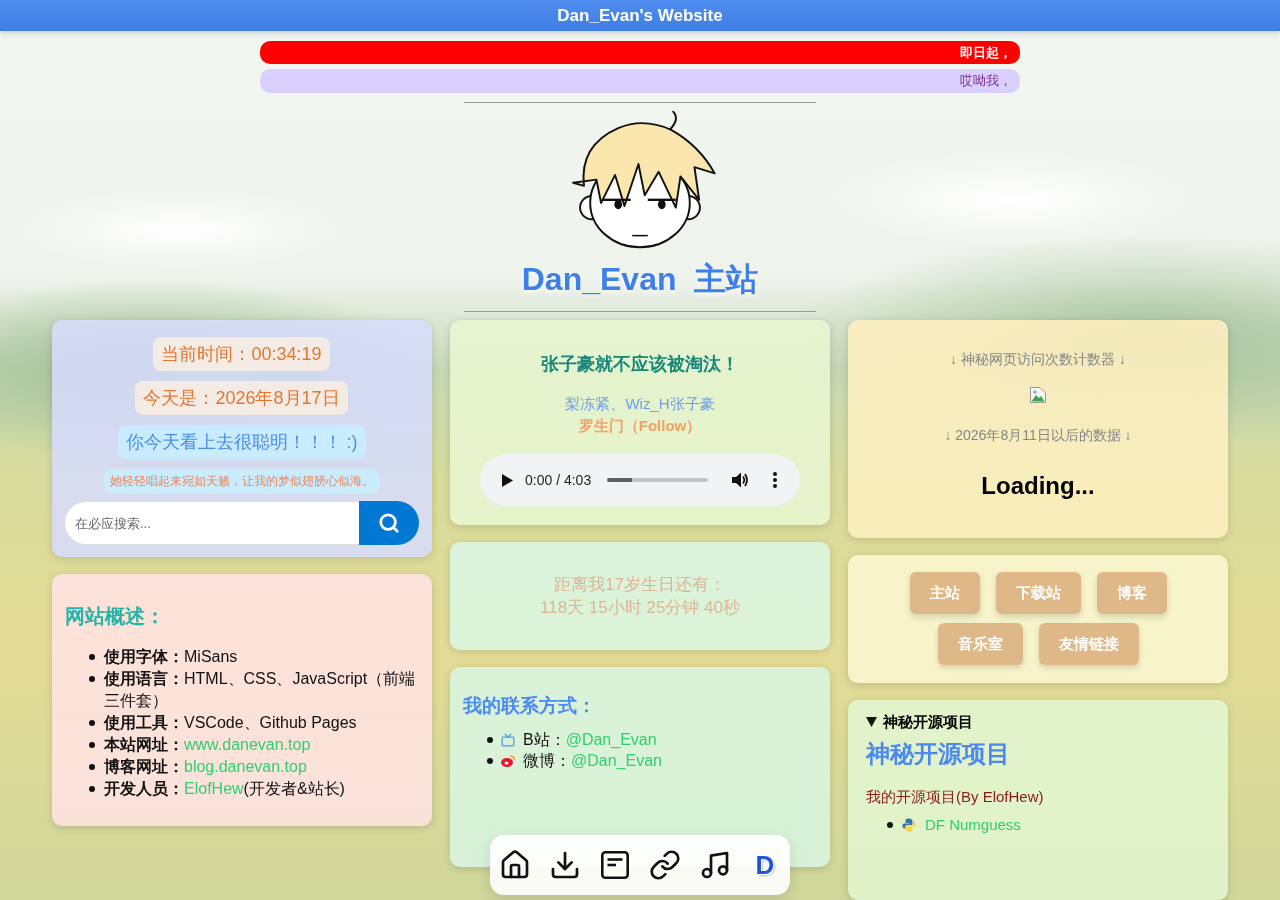 The width and height of the screenshot is (1280, 900). Describe the element at coordinates (565, 865) in the screenshot. I see `download-icon` at that location.